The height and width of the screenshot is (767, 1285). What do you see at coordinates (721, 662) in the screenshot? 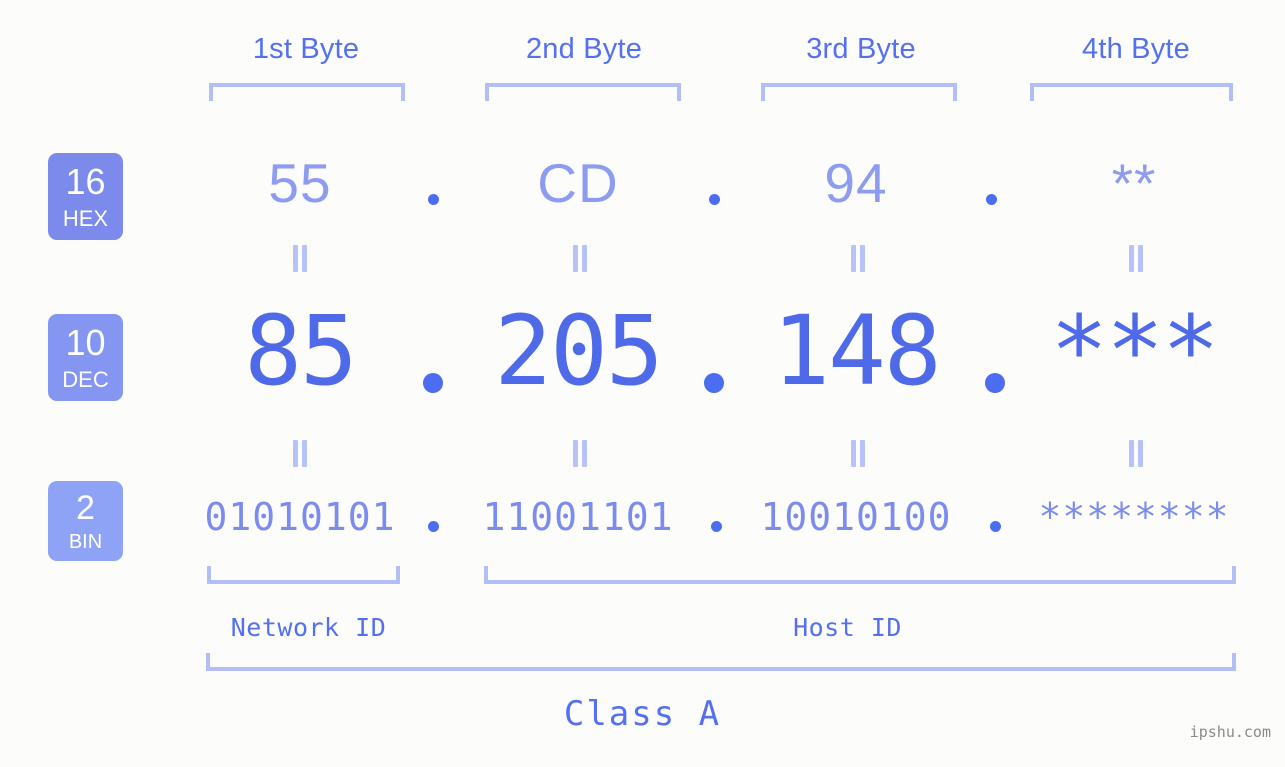
I see `class-bracket` at bounding box center [721, 662].